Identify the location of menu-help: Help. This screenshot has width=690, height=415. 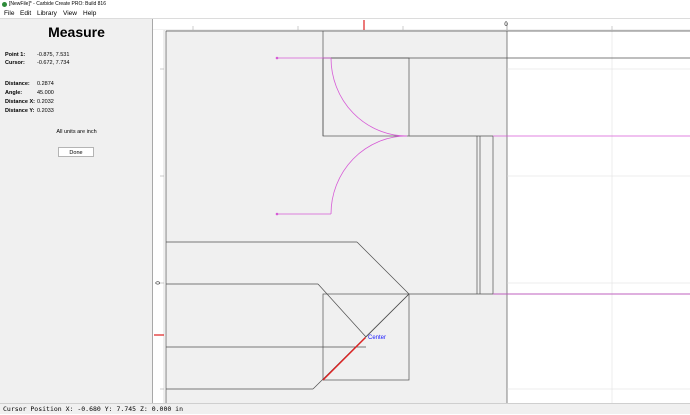
(89, 14).